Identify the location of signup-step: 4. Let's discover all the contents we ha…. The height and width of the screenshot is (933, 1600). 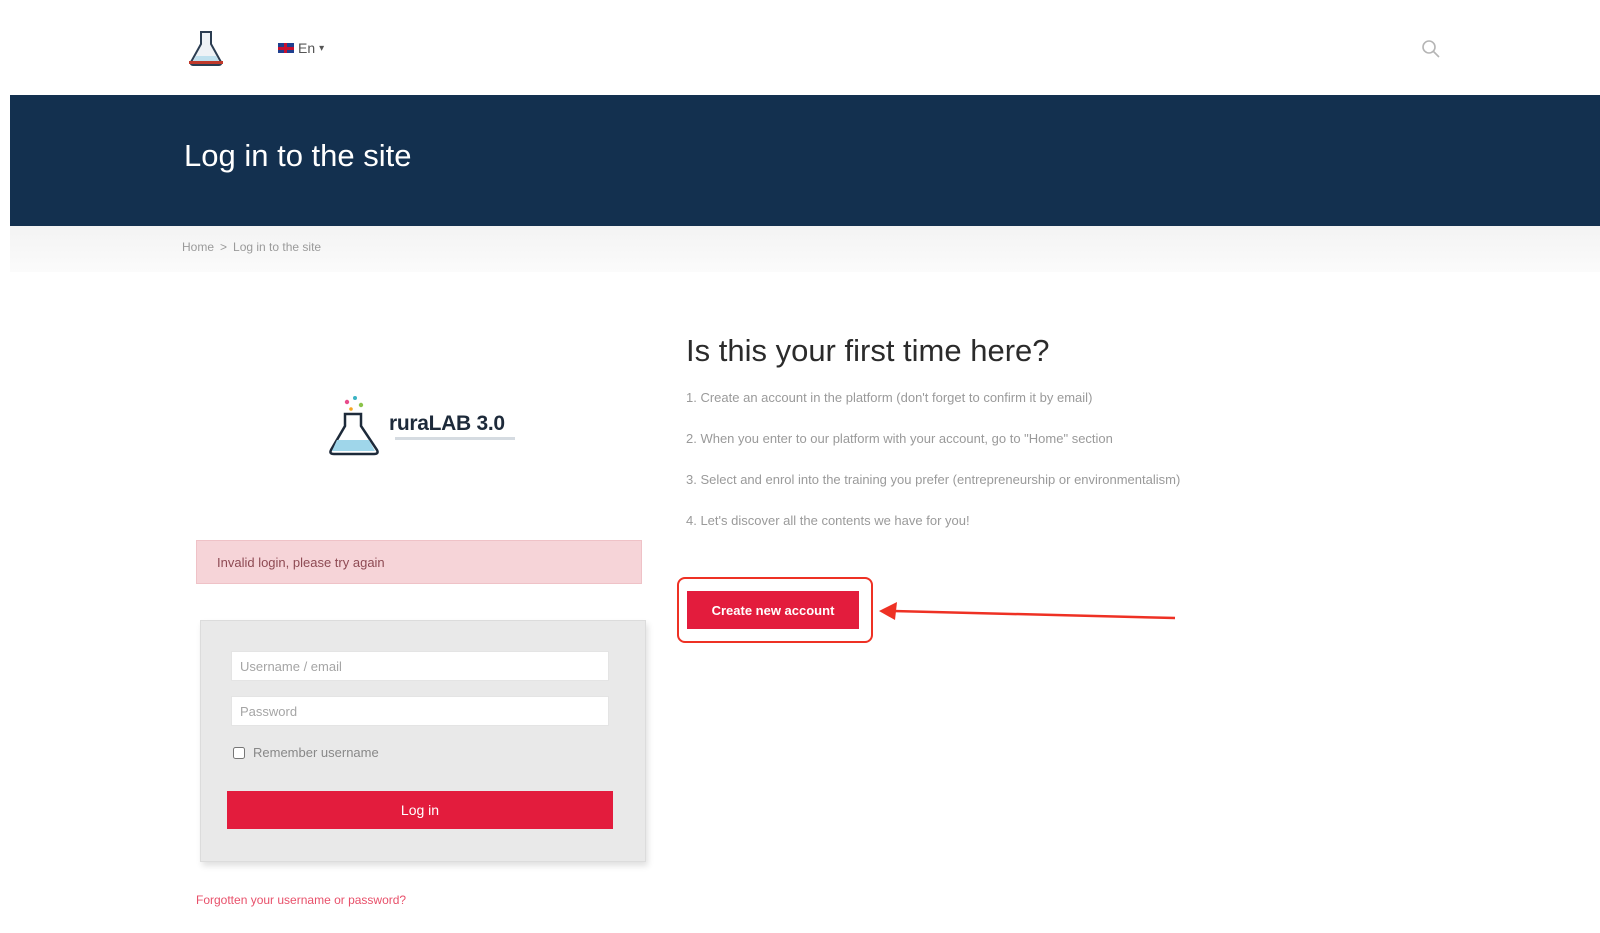
(828, 520).